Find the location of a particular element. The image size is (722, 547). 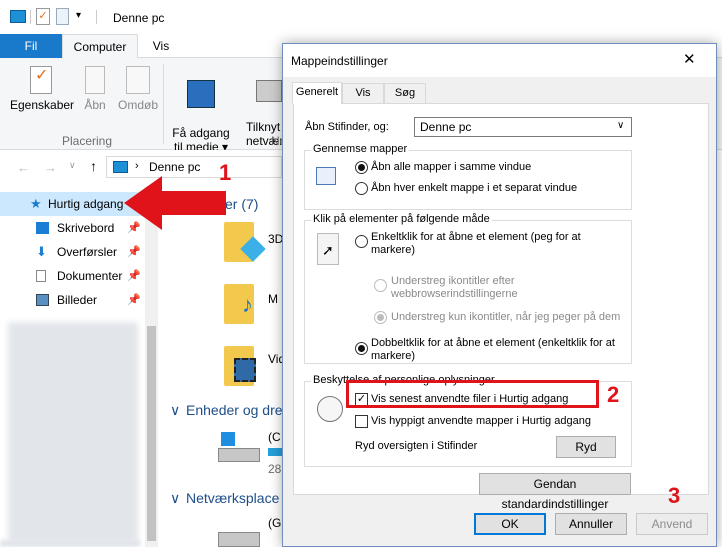

recent-dropdown-icon: ∨ is located at coordinates (72, 165).